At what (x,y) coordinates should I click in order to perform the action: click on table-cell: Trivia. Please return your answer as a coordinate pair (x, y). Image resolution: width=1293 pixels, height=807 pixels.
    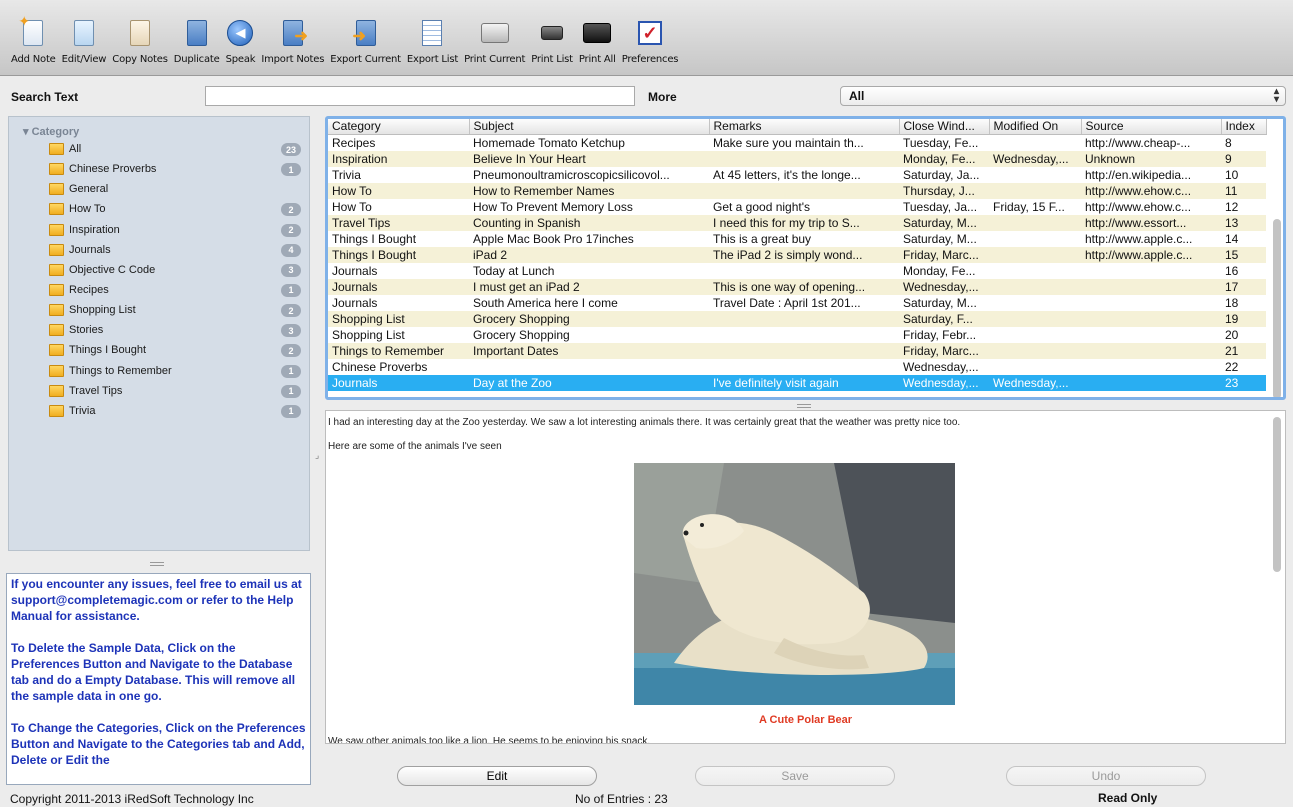
    Looking at the image, I should click on (346, 174).